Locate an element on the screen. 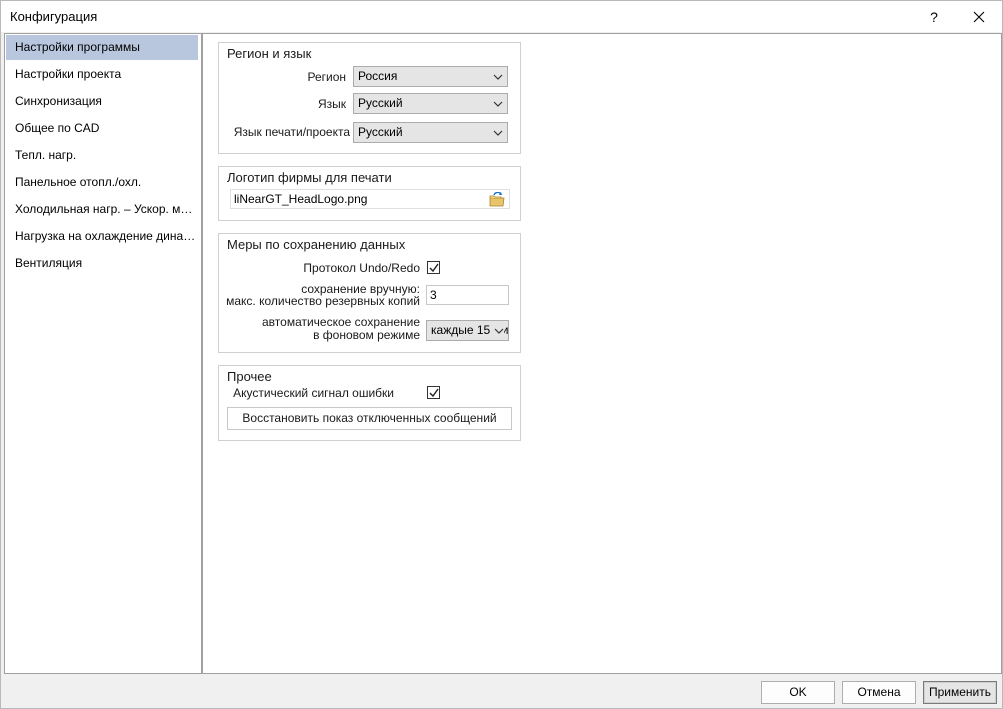 This screenshot has width=1003, height=709. background-mode-label: в фоновом режиме is located at coordinates (366, 335).